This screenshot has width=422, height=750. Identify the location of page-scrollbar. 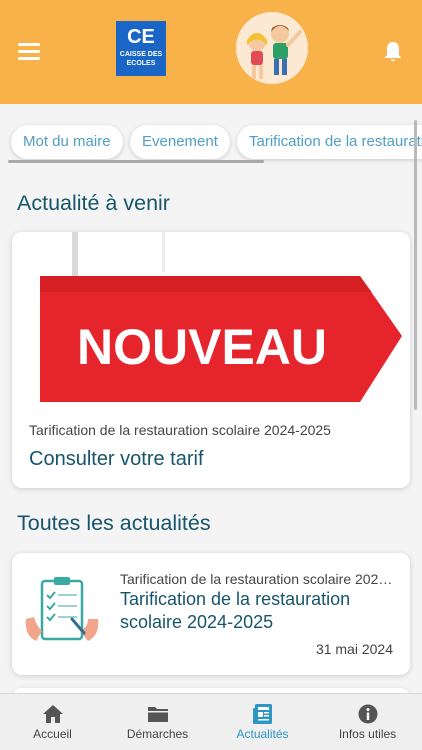
(415, 265).